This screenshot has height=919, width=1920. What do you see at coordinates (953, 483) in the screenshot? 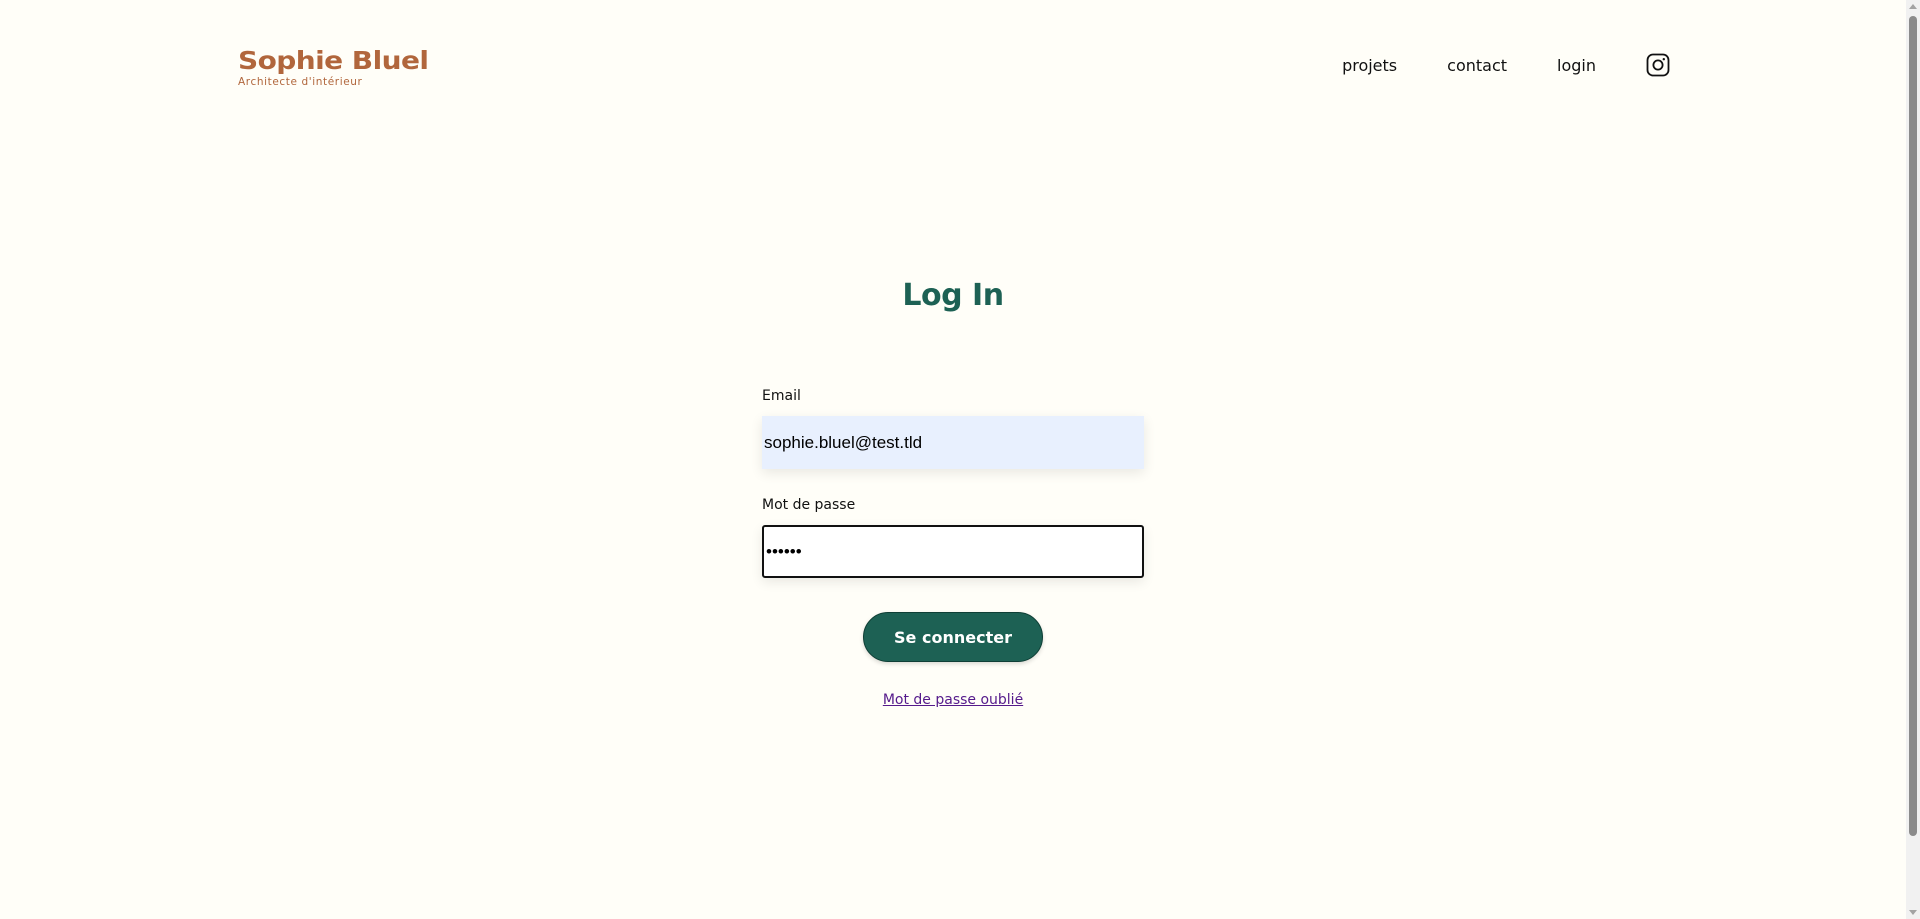
I see `field-spacer` at bounding box center [953, 483].